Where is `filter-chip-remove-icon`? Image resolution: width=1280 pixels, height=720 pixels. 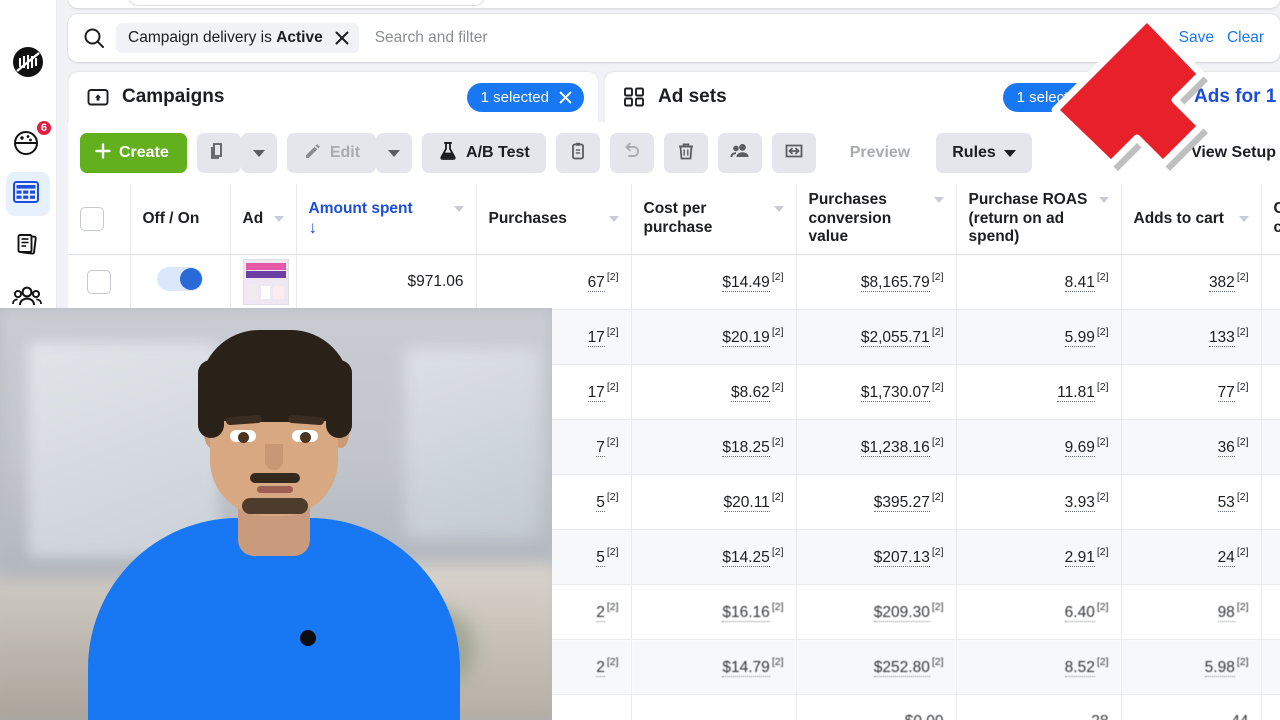
filter-chip-remove-icon is located at coordinates (342, 38).